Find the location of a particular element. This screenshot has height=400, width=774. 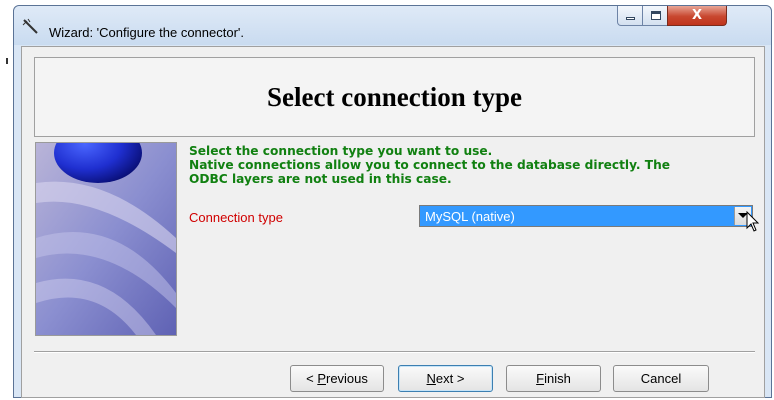

maximize-icon is located at coordinates (656, 15).